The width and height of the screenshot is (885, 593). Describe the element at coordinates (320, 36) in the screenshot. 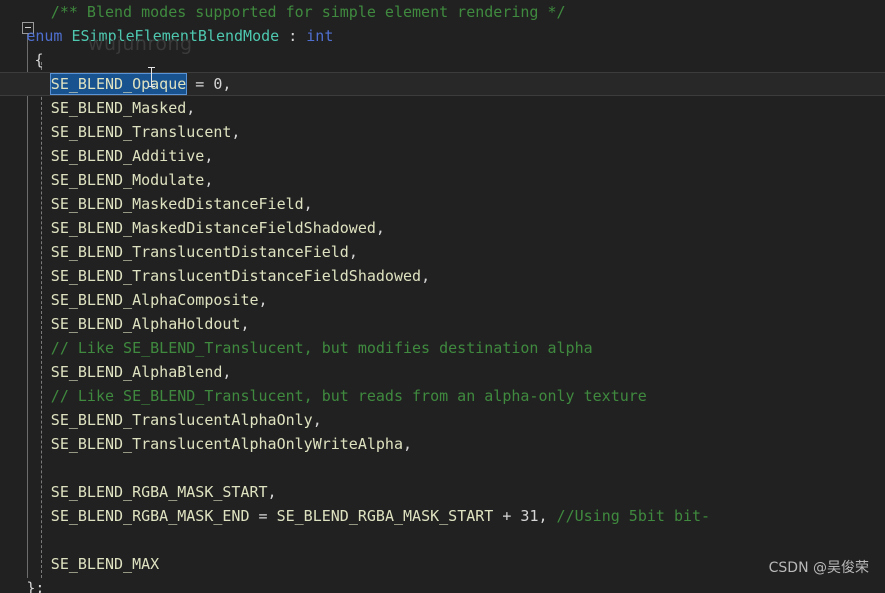

I see `code-token: int` at that location.